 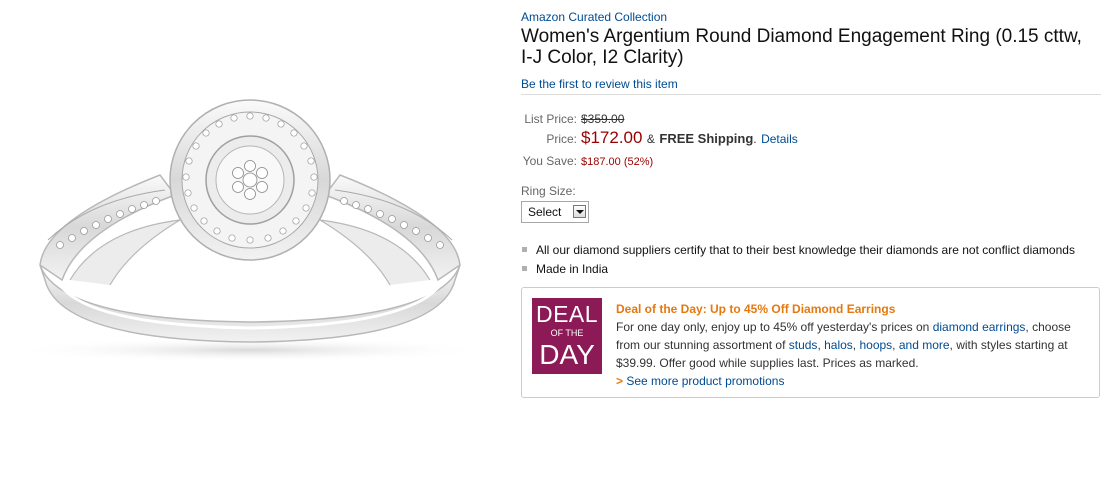 I want to click on list-item: Made in India, so click(x=811, y=270).